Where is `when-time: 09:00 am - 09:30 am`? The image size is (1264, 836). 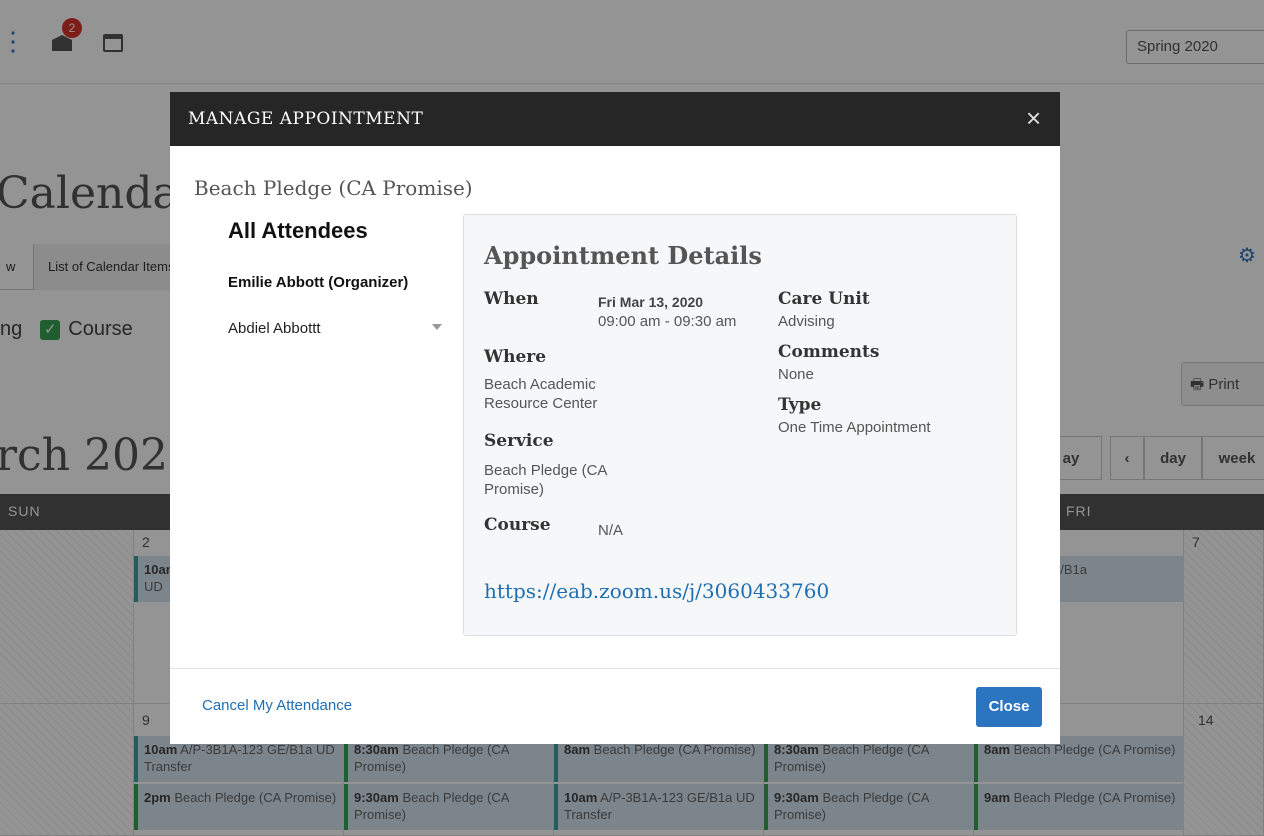 when-time: 09:00 am - 09:30 am is located at coordinates (667, 321).